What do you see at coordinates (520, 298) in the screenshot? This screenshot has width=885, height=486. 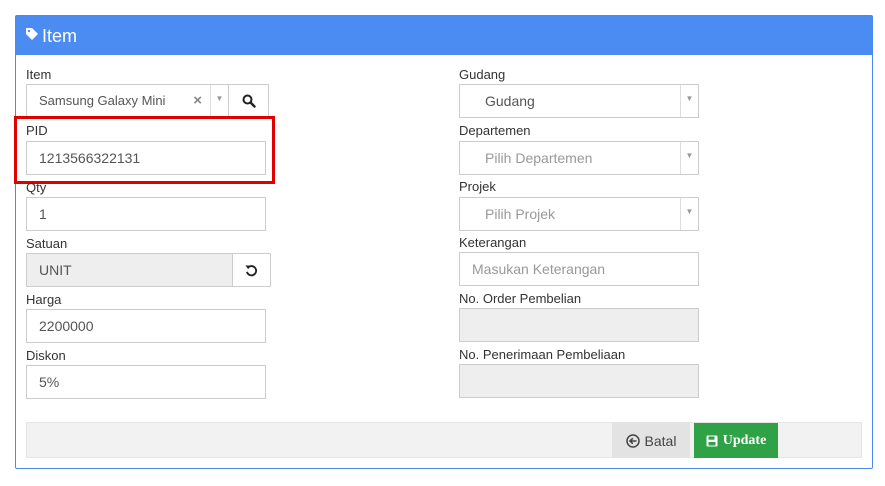 I see `order-label: No. Order Pembelian` at bounding box center [520, 298].